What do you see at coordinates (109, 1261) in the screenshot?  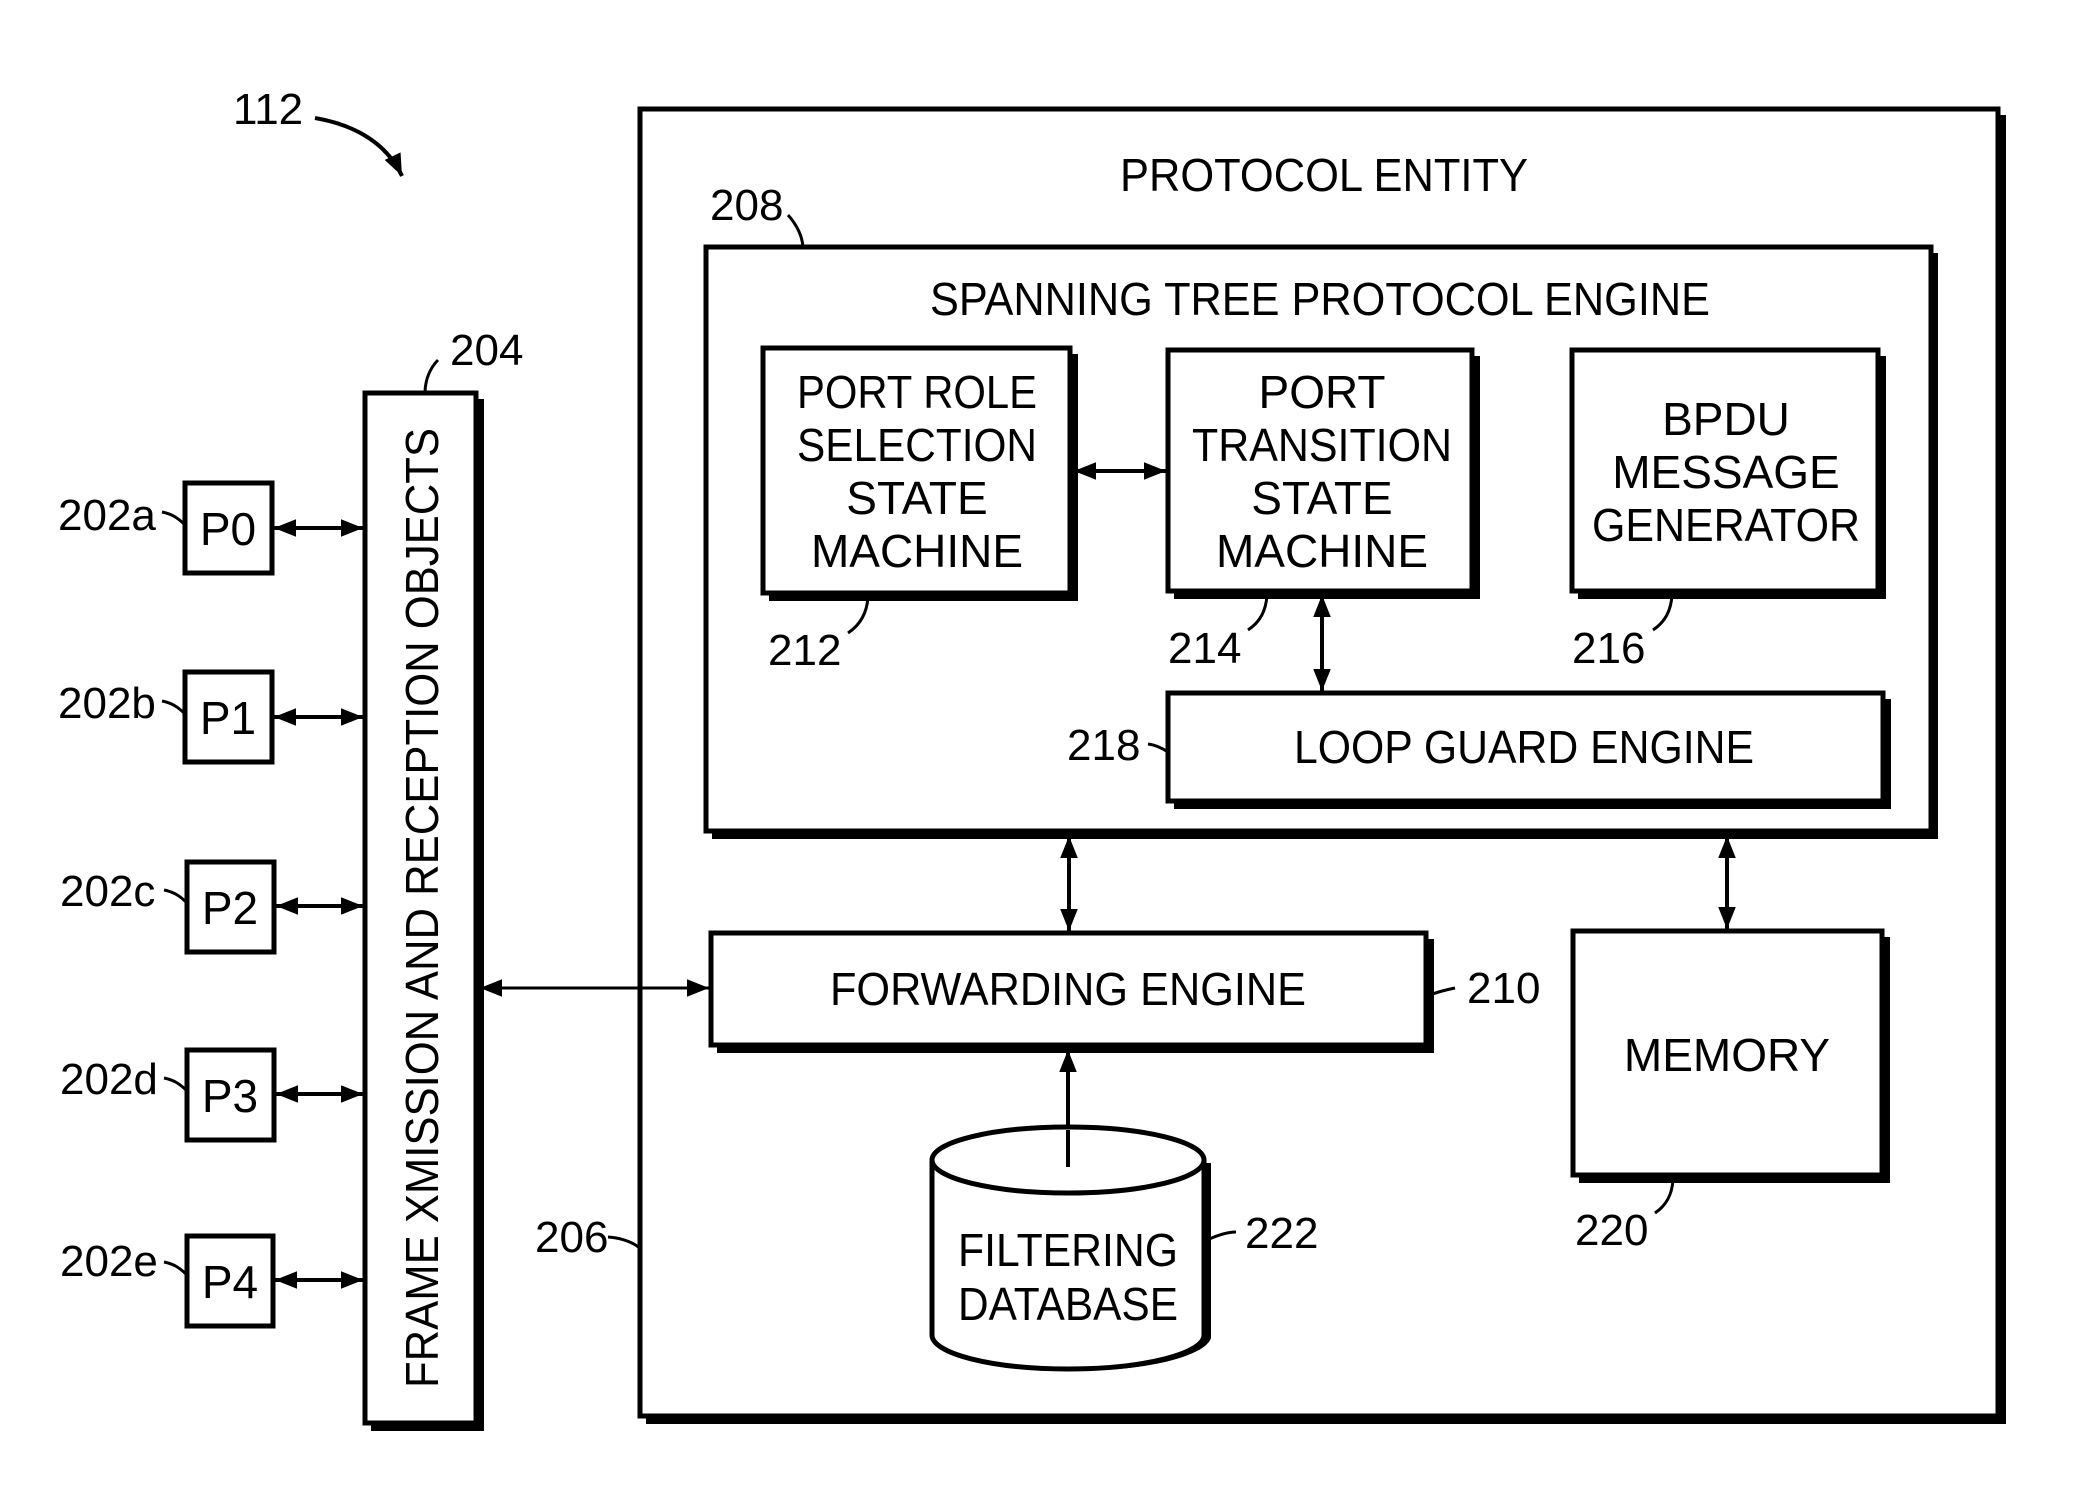 I see `port-p4-ref: 202e` at bounding box center [109, 1261].